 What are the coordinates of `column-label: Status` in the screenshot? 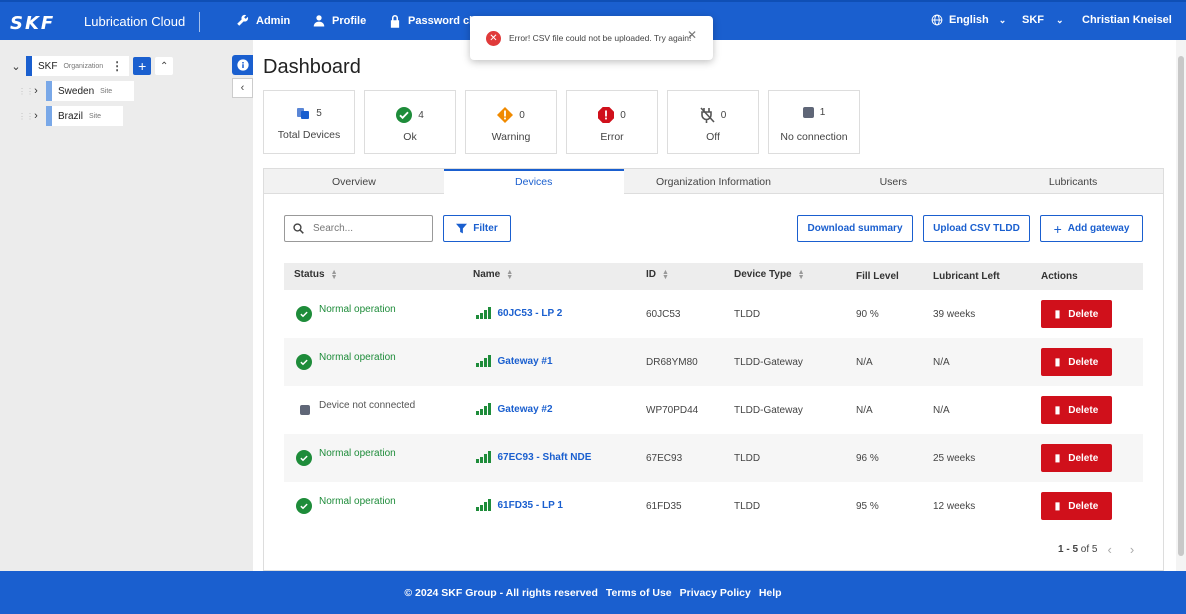 It's located at (309, 274).